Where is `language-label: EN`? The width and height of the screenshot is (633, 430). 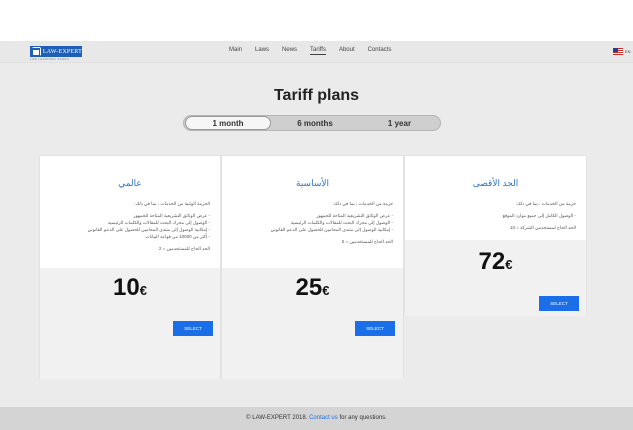
language-label: EN is located at coordinates (628, 51).